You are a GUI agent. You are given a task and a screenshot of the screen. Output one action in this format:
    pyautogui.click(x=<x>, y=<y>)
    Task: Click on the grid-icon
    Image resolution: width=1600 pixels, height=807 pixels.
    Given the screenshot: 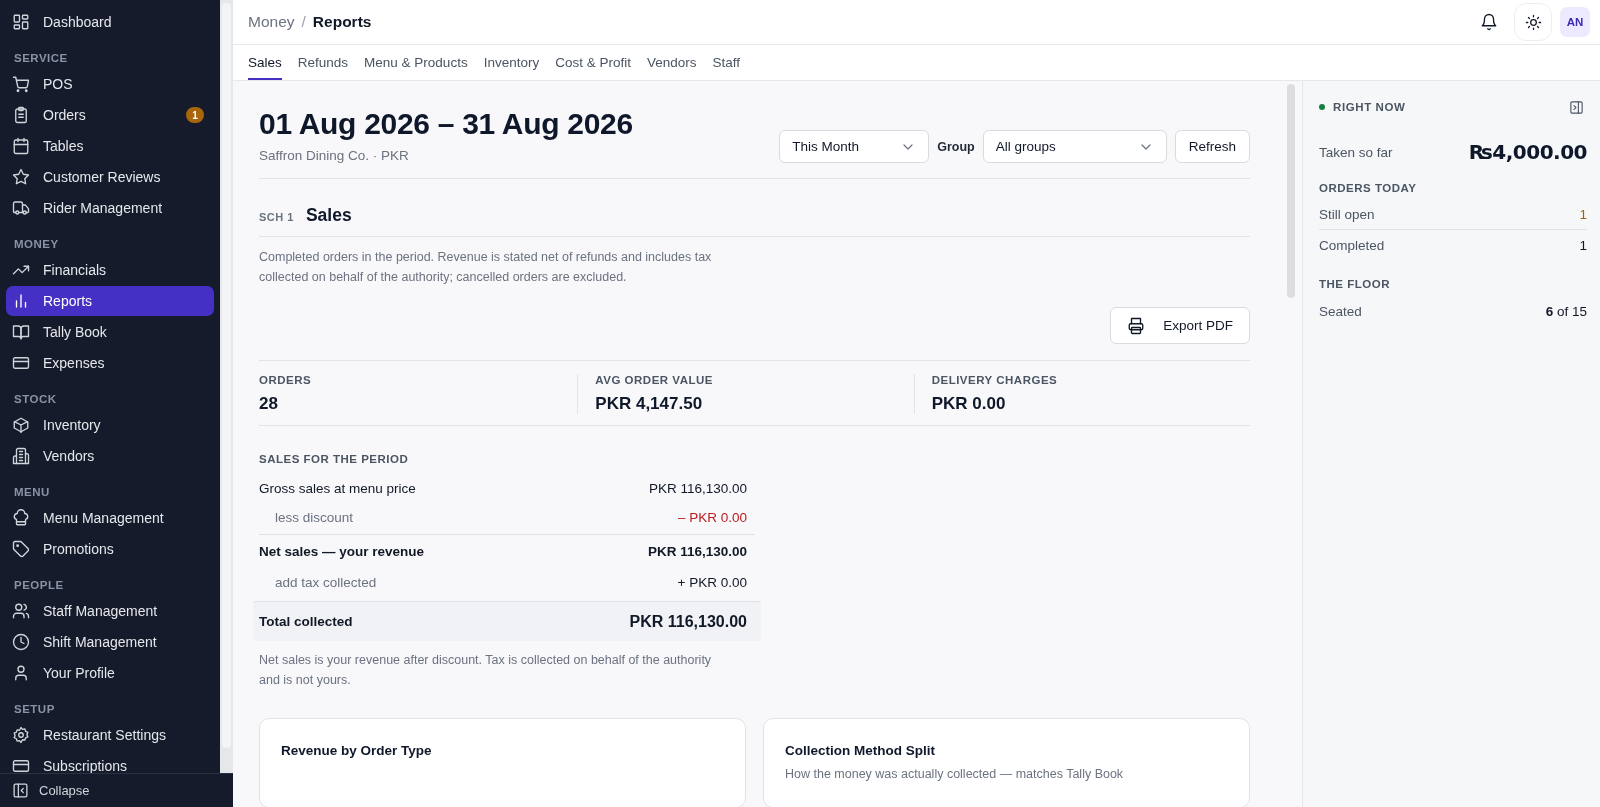 What is the action you would take?
    pyautogui.click(x=21, y=22)
    